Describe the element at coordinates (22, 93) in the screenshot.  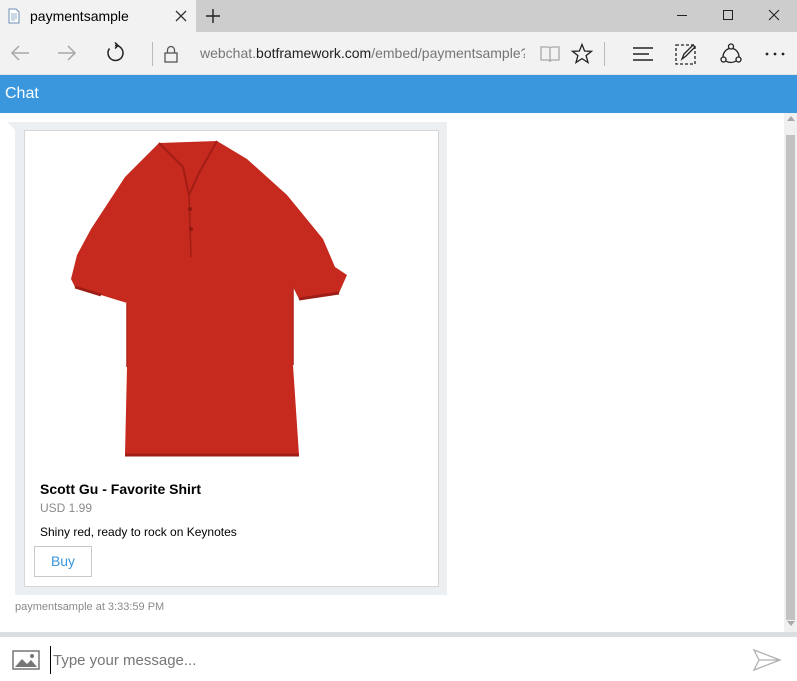
I see `chat-title: Chat` at that location.